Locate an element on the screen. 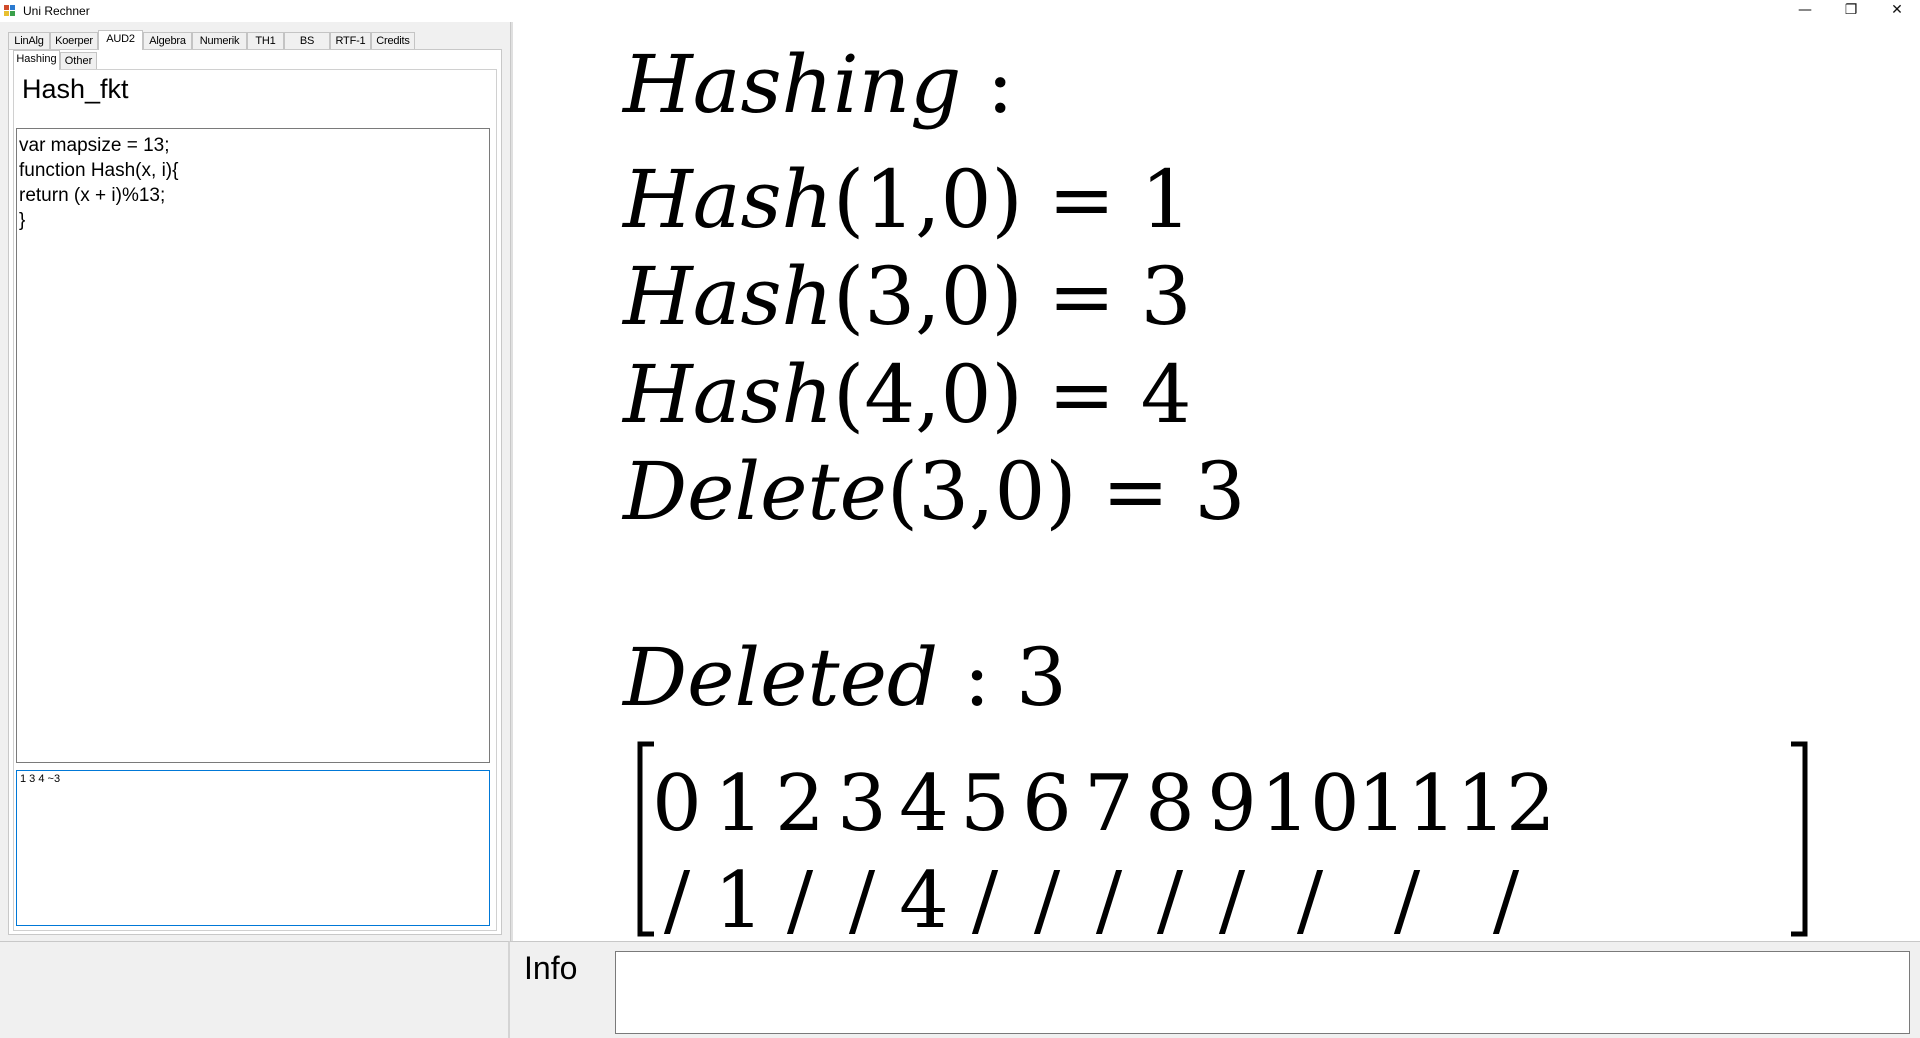 The image size is (1920, 1038). table-index-cell: 11 is located at coordinates (1406, 804).